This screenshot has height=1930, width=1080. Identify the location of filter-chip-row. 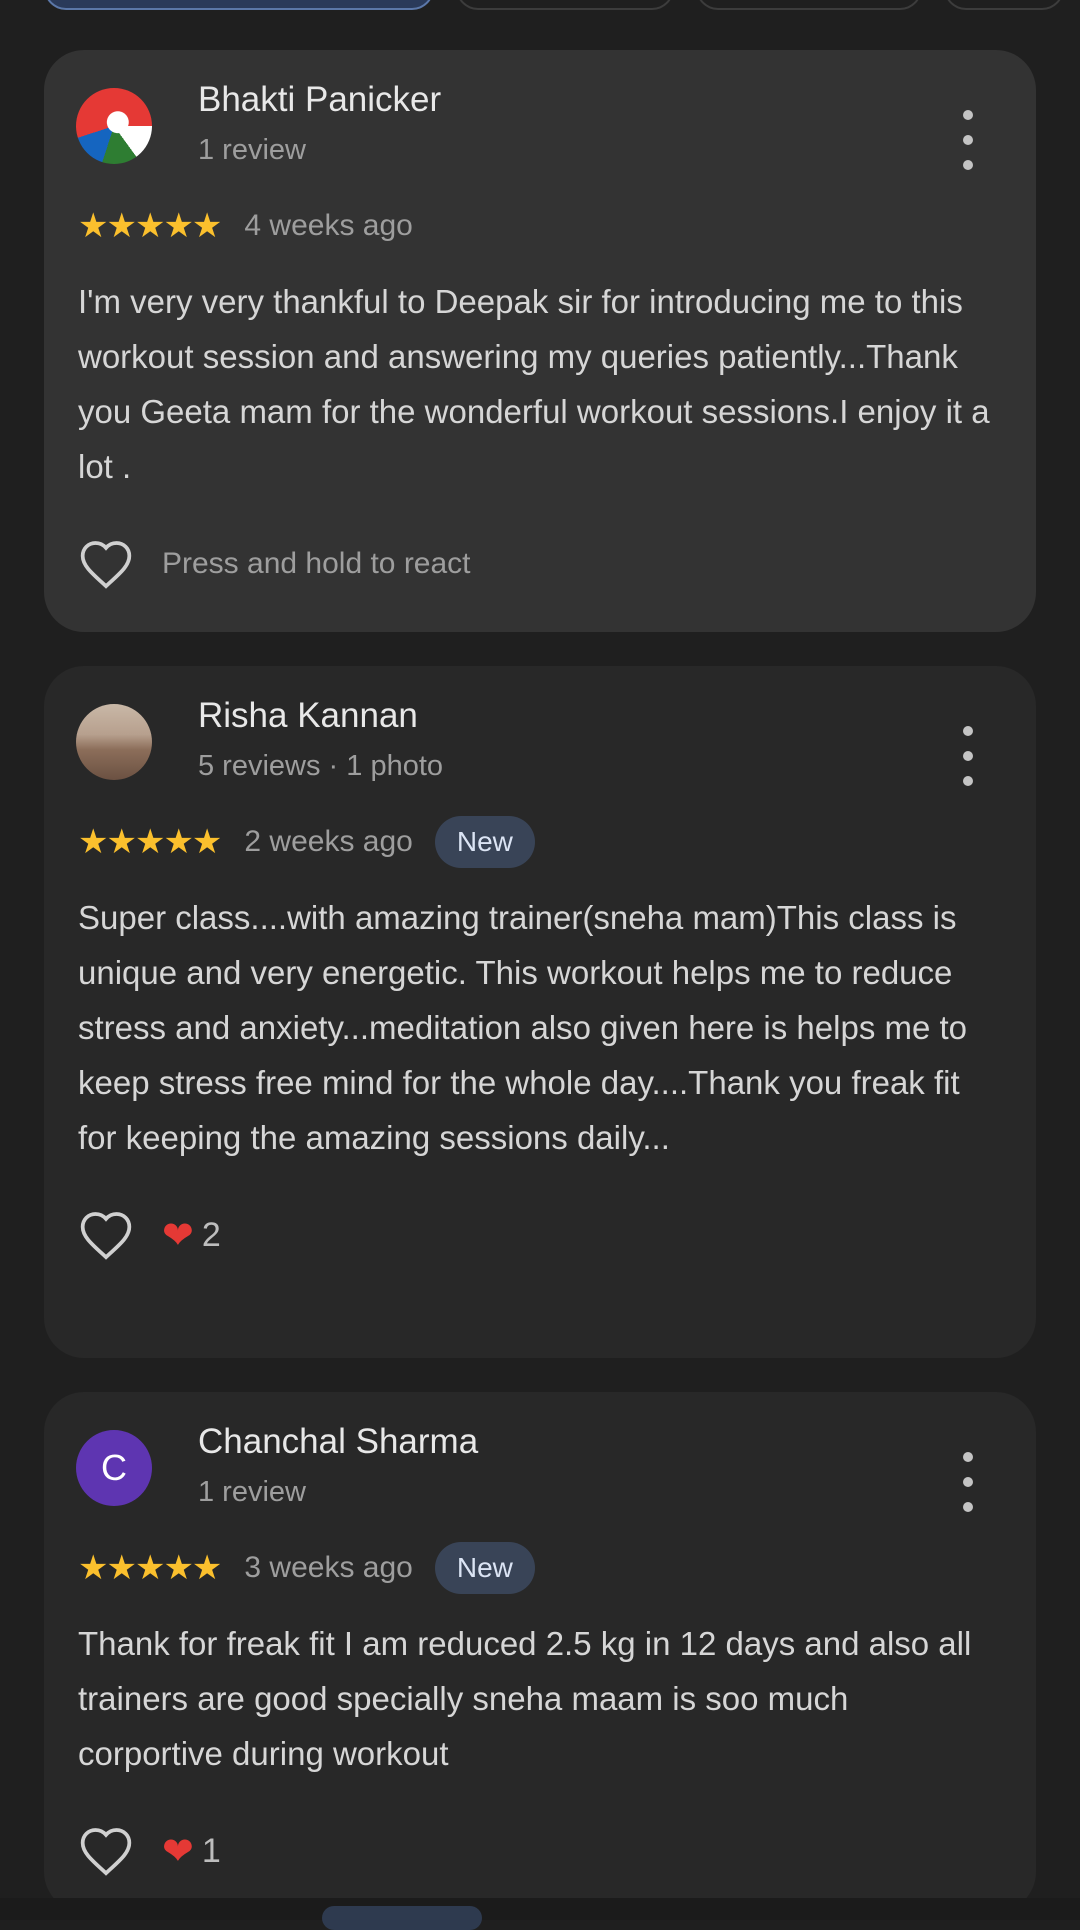
(554, 5).